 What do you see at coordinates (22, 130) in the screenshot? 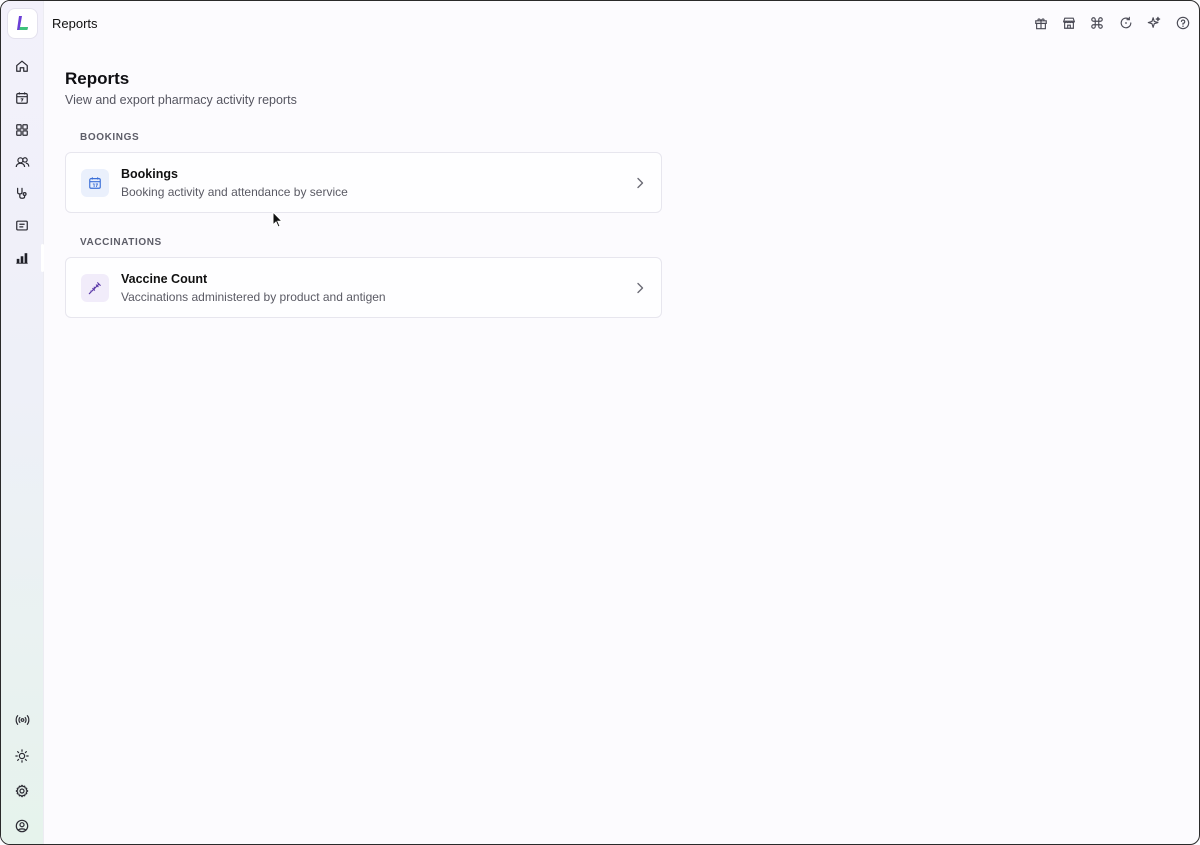
I see `grid-icon` at bounding box center [22, 130].